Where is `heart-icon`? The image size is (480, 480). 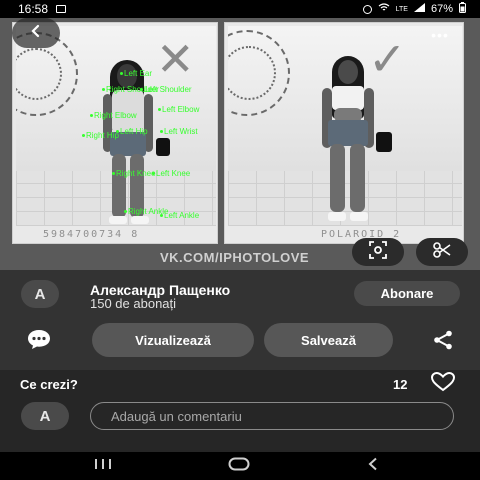 heart-icon is located at coordinates (443, 384).